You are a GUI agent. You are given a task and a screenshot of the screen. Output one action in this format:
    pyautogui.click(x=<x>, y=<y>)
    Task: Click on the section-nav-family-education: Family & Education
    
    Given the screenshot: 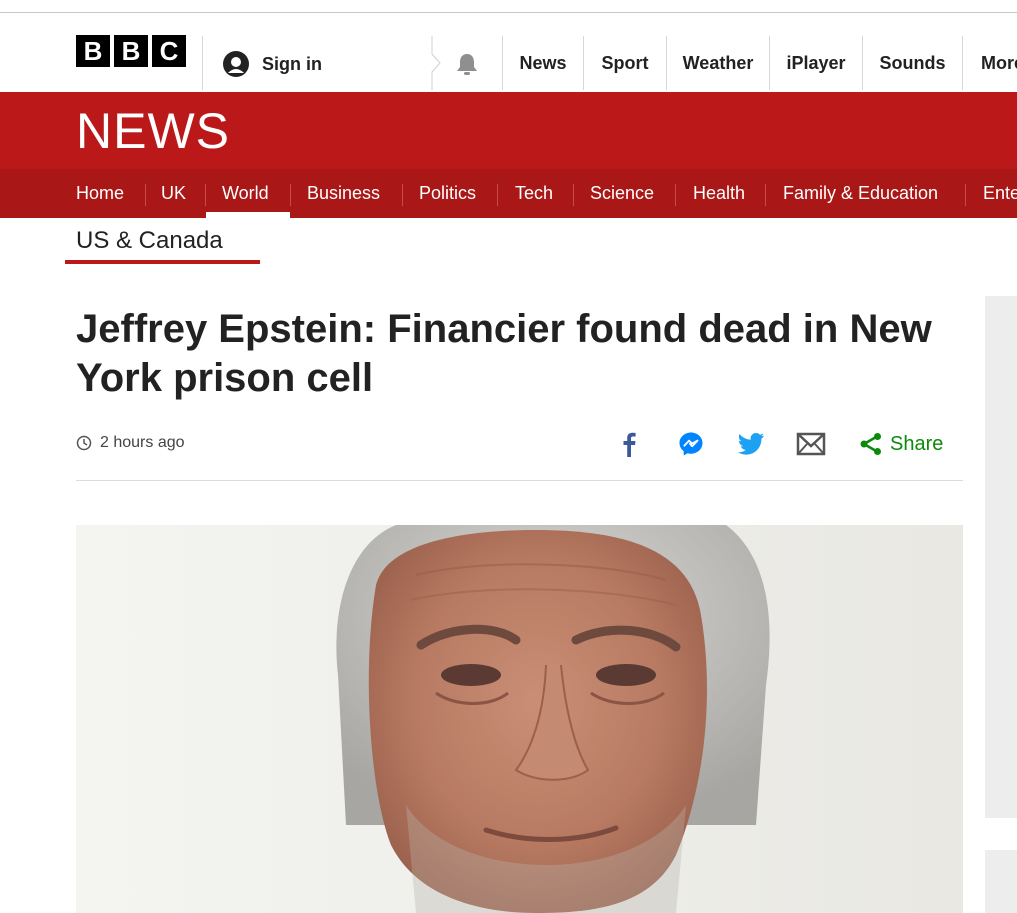 What is the action you would take?
    pyautogui.click(x=860, y=193)
    